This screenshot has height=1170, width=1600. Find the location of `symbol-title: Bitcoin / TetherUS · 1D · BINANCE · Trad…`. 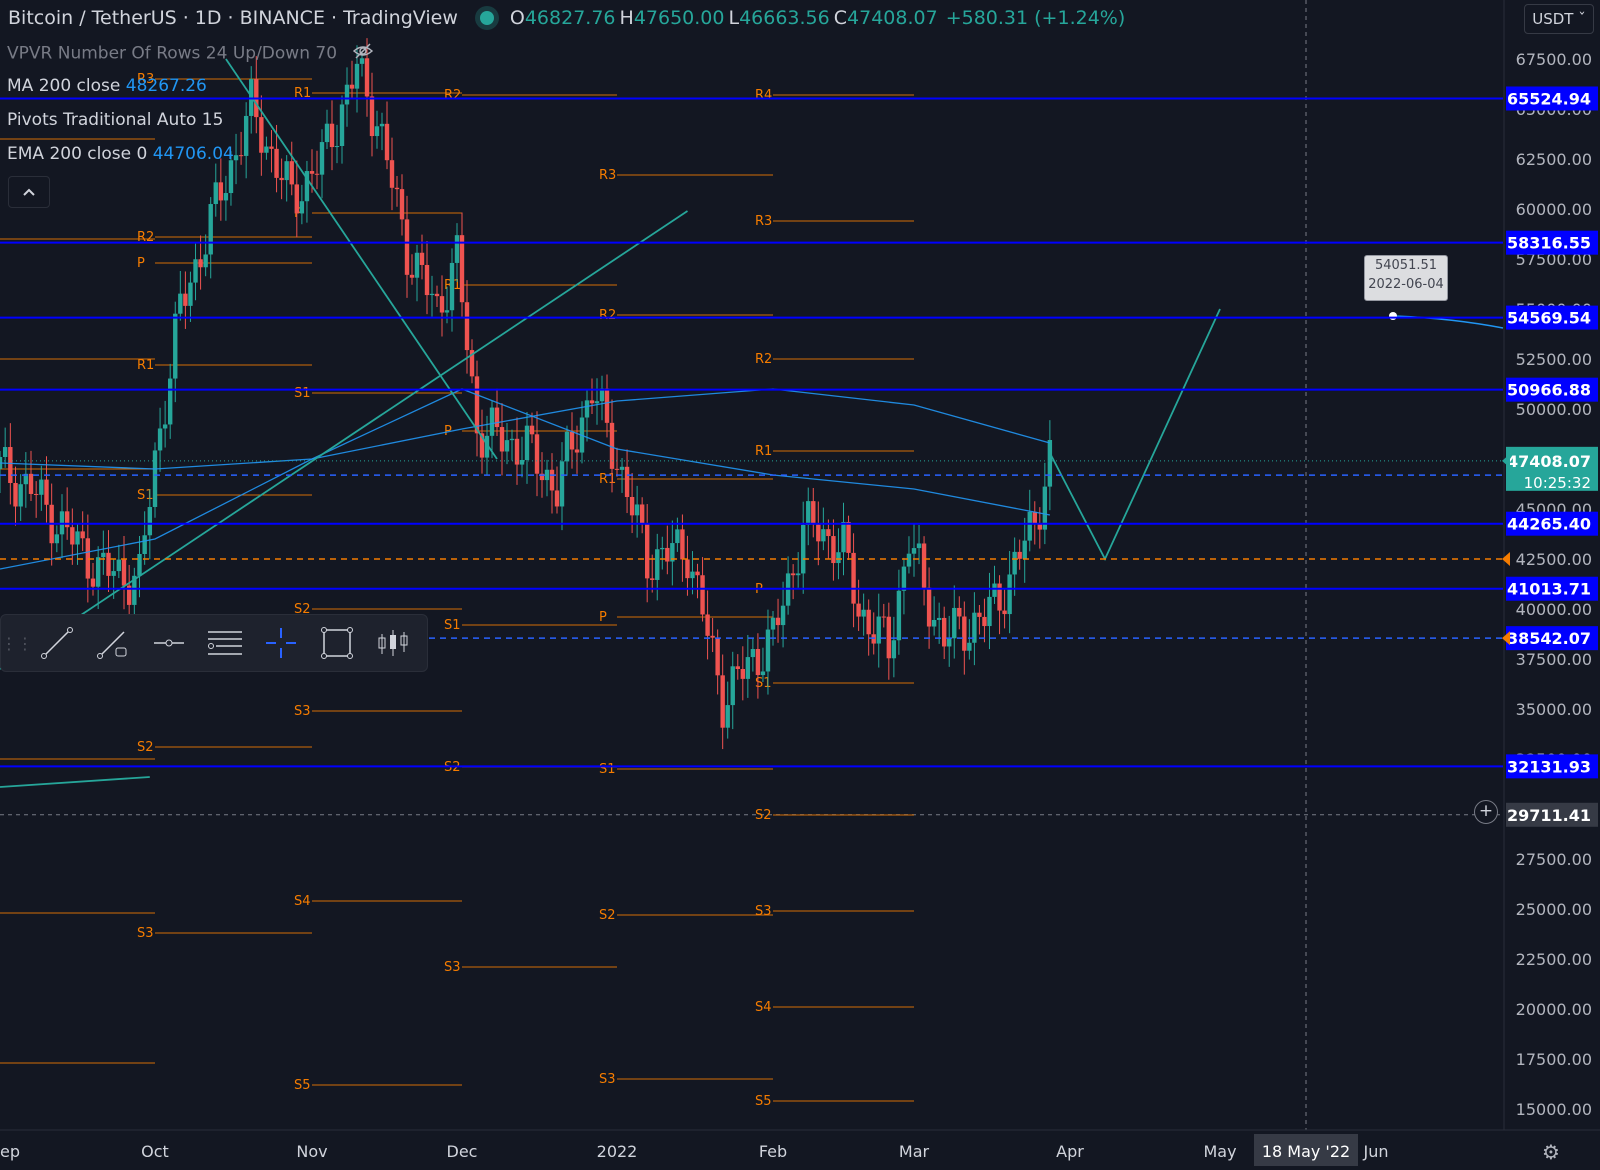

symbol-title: Bitcoin / TetherUS · 1D · BINANCE · Trad… is located at coordinates (233, 18).